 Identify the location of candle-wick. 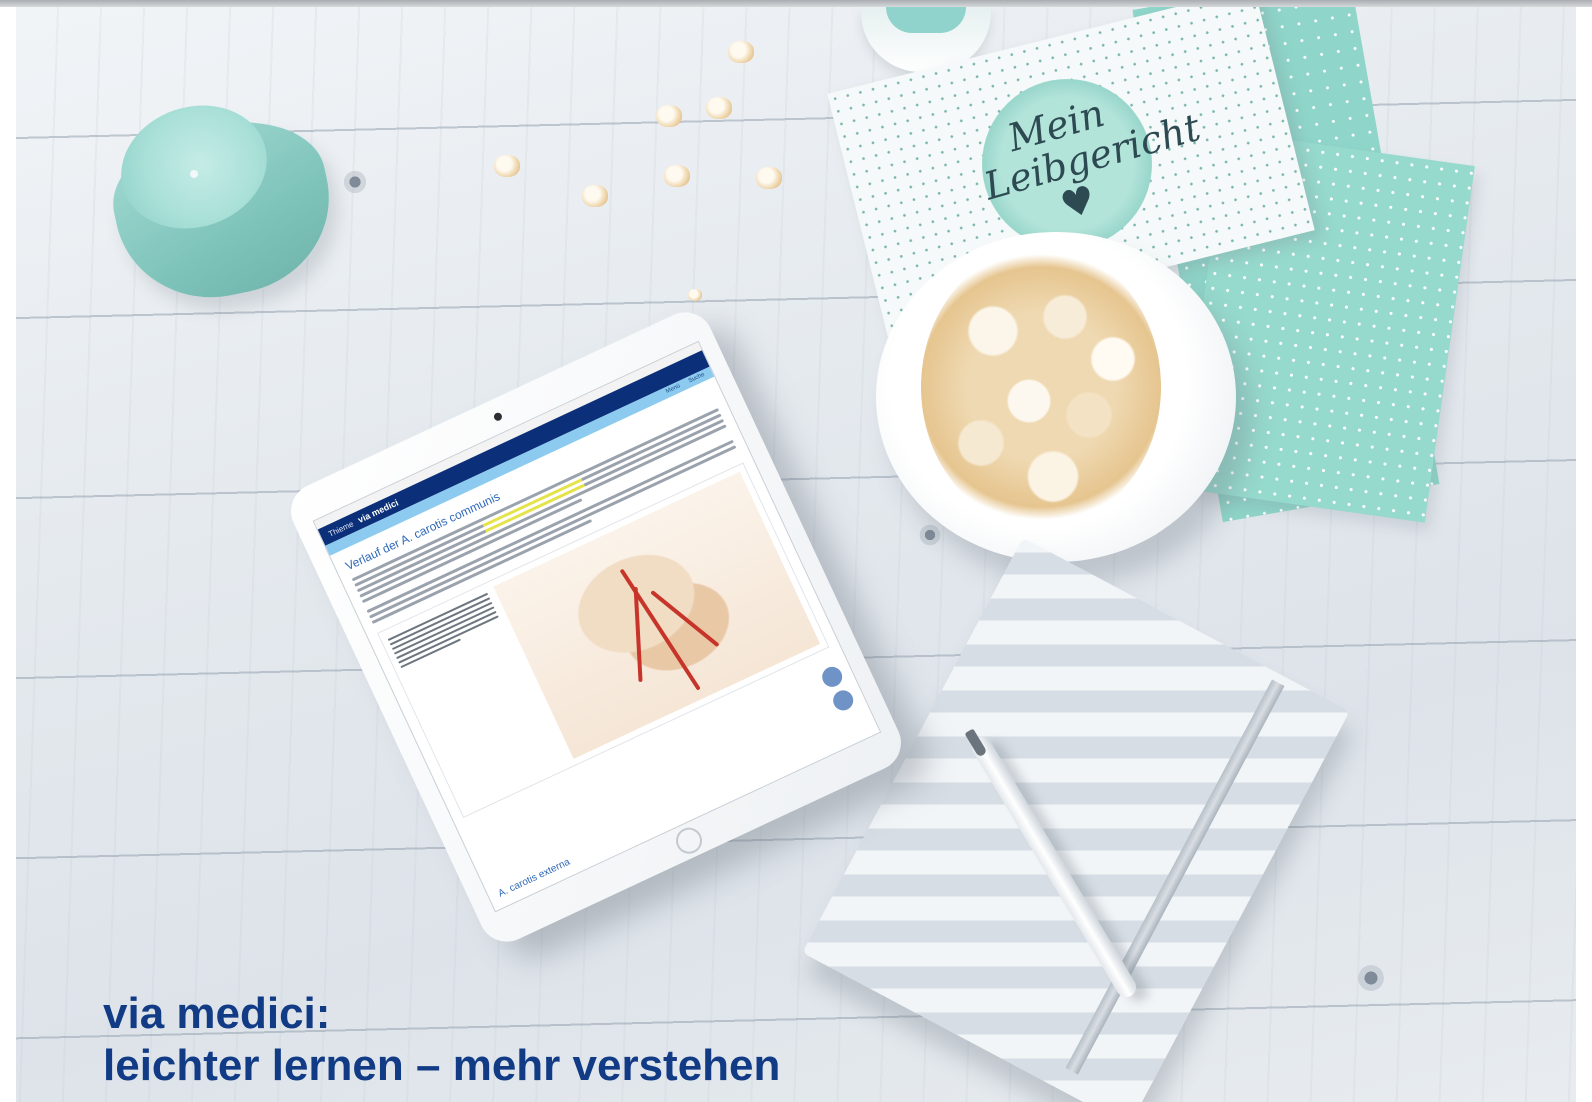
(194, 174).